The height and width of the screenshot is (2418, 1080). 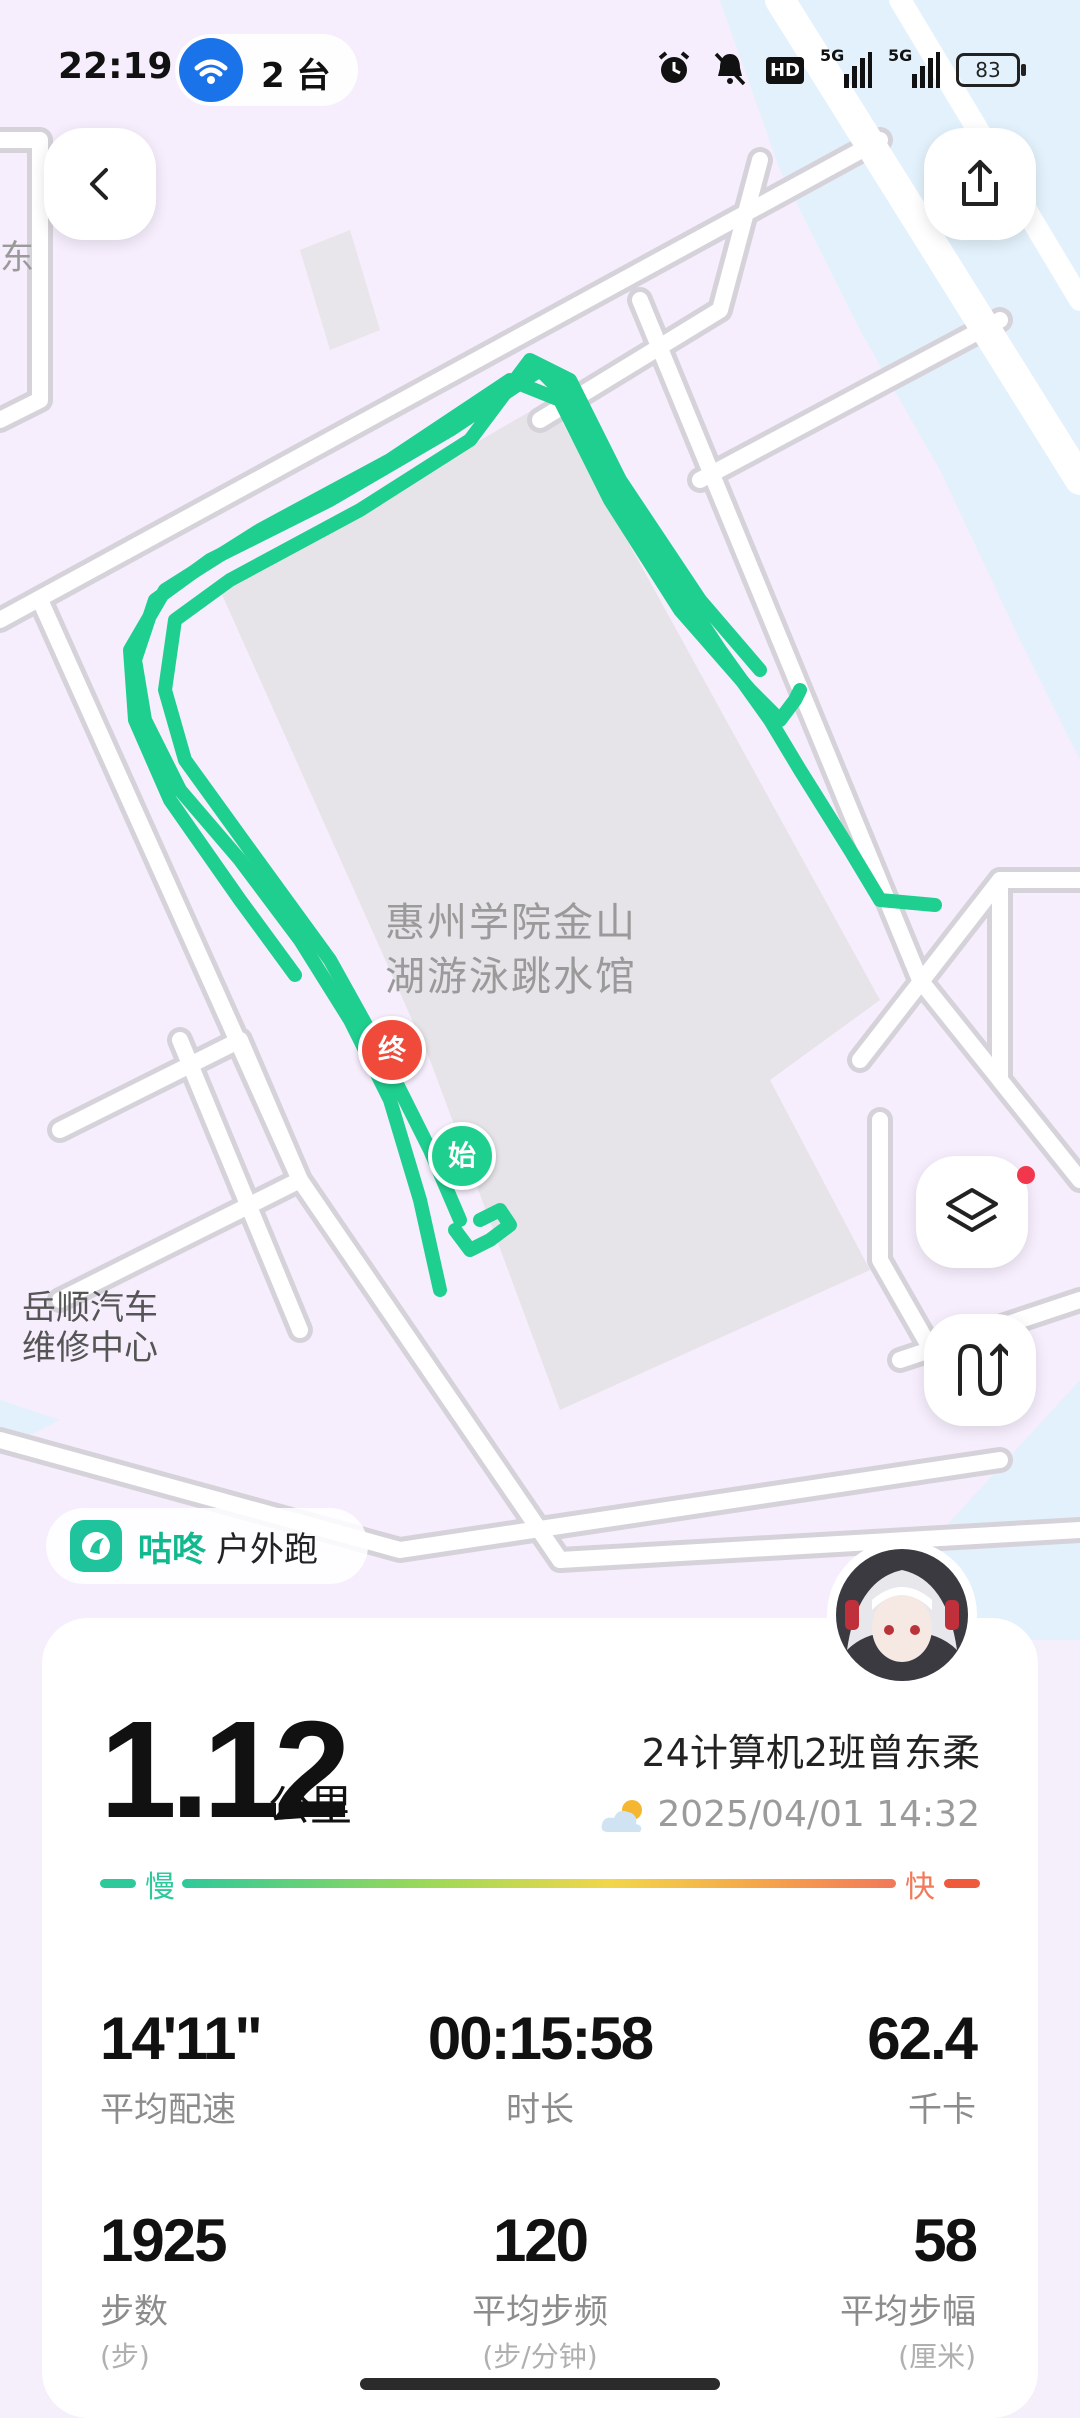 What do you see at coordinates (17, 258) in the screenshot?
I see `map-corner-label: 东` at bounding box center [17, 258].